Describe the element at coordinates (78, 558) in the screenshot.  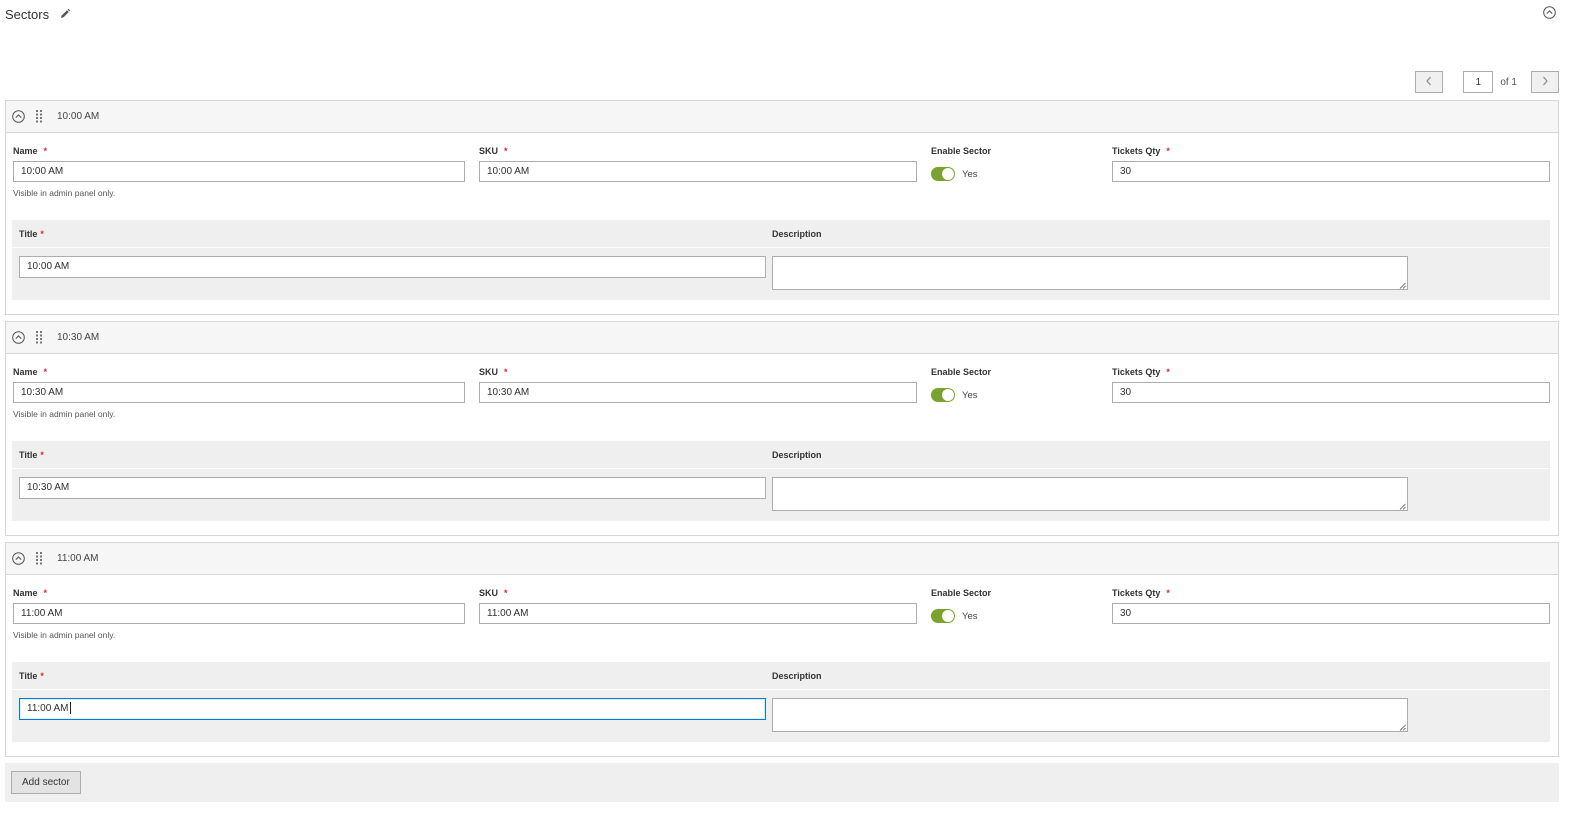
I see `sector-title: 11:00 AM` at that location.